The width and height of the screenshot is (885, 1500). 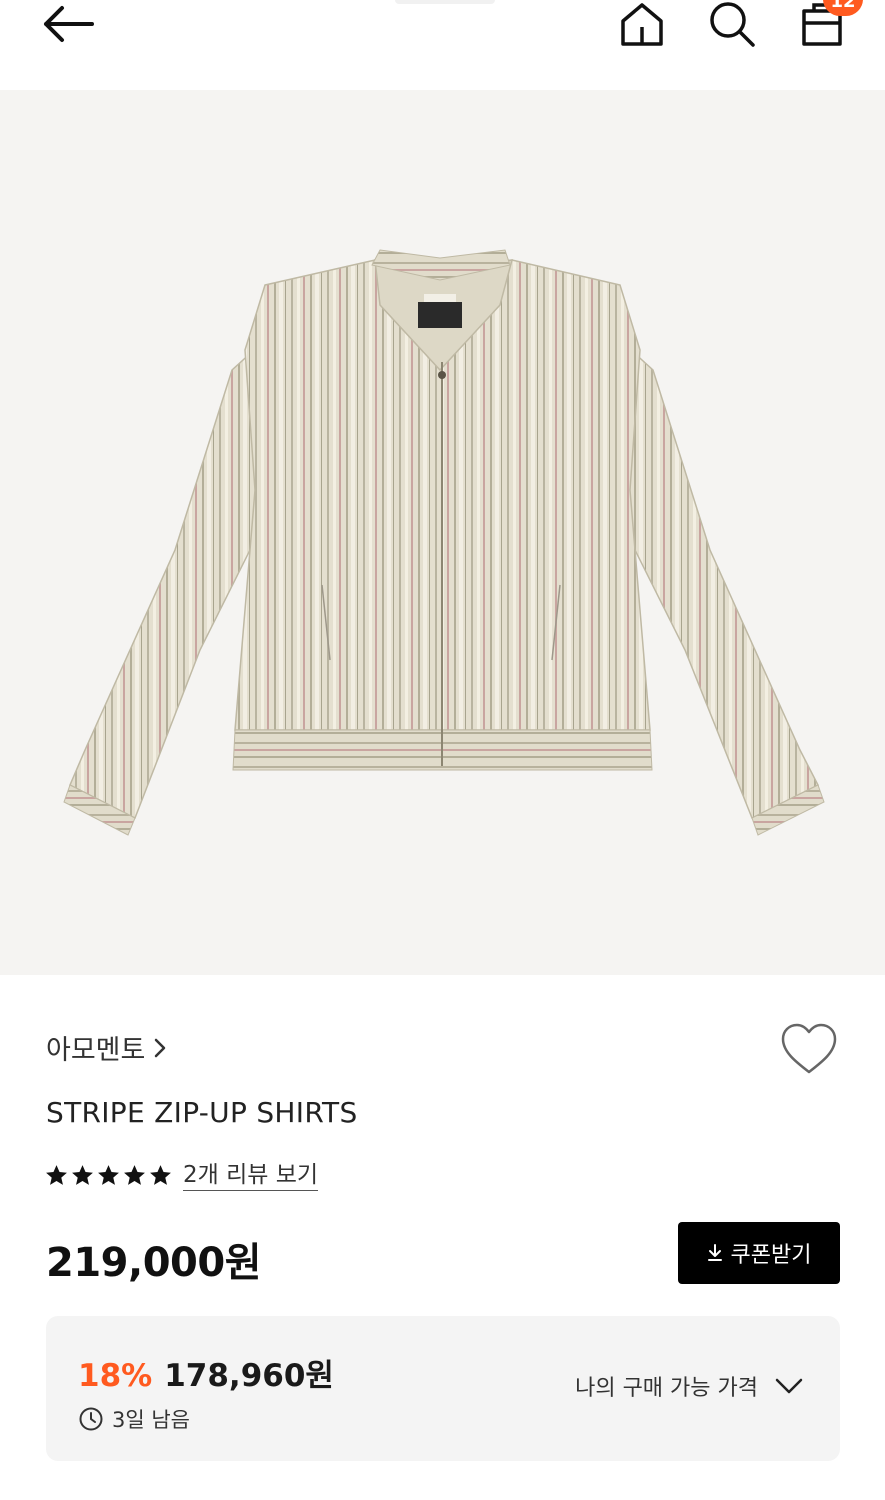 I want to click on top-bar: 12, so click(x=442, y=45).